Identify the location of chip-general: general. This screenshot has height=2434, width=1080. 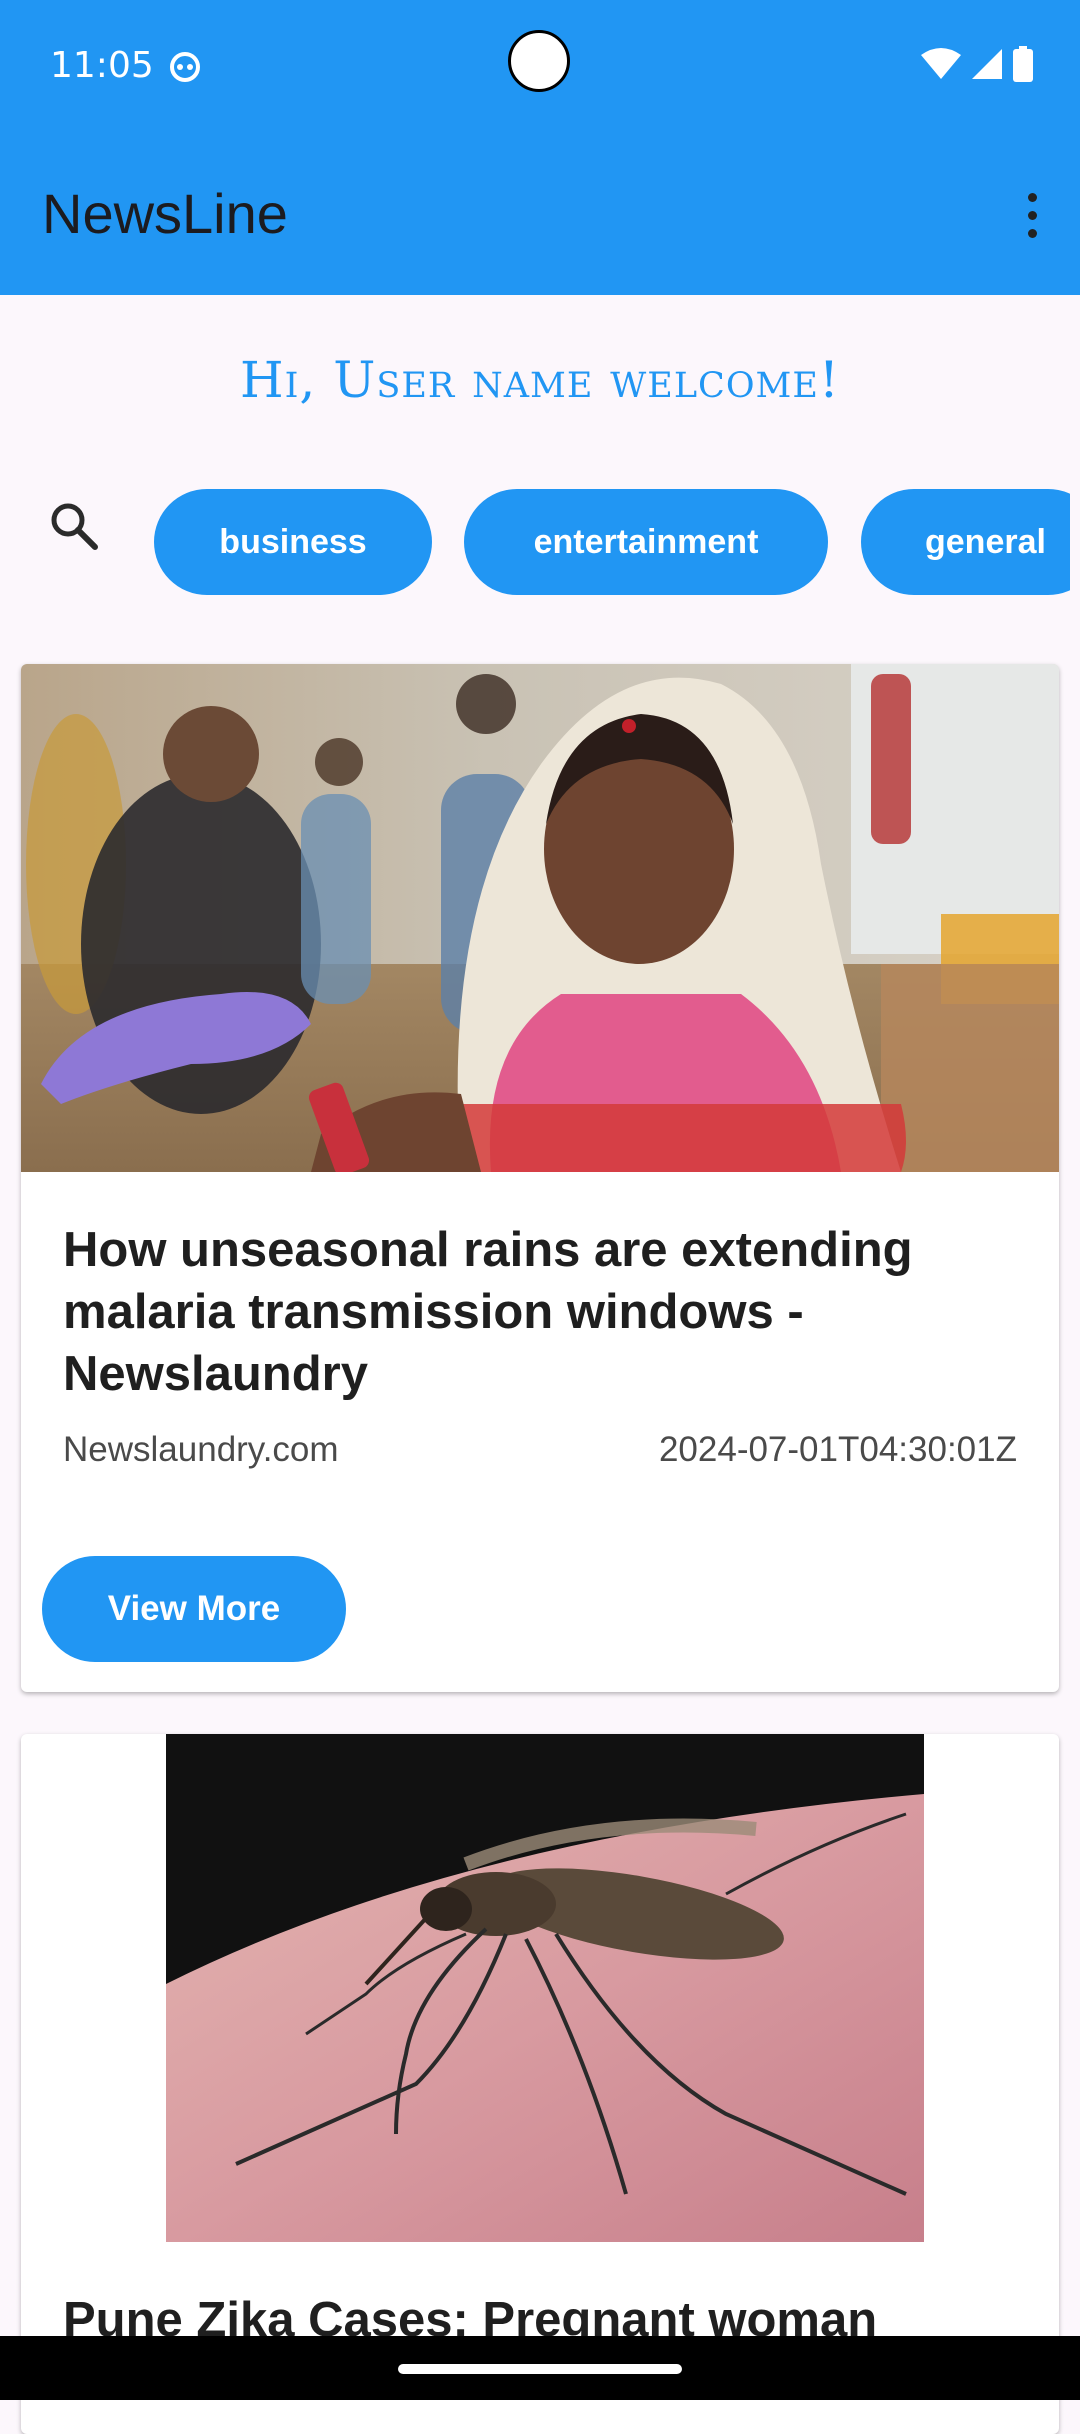
(965, 542).